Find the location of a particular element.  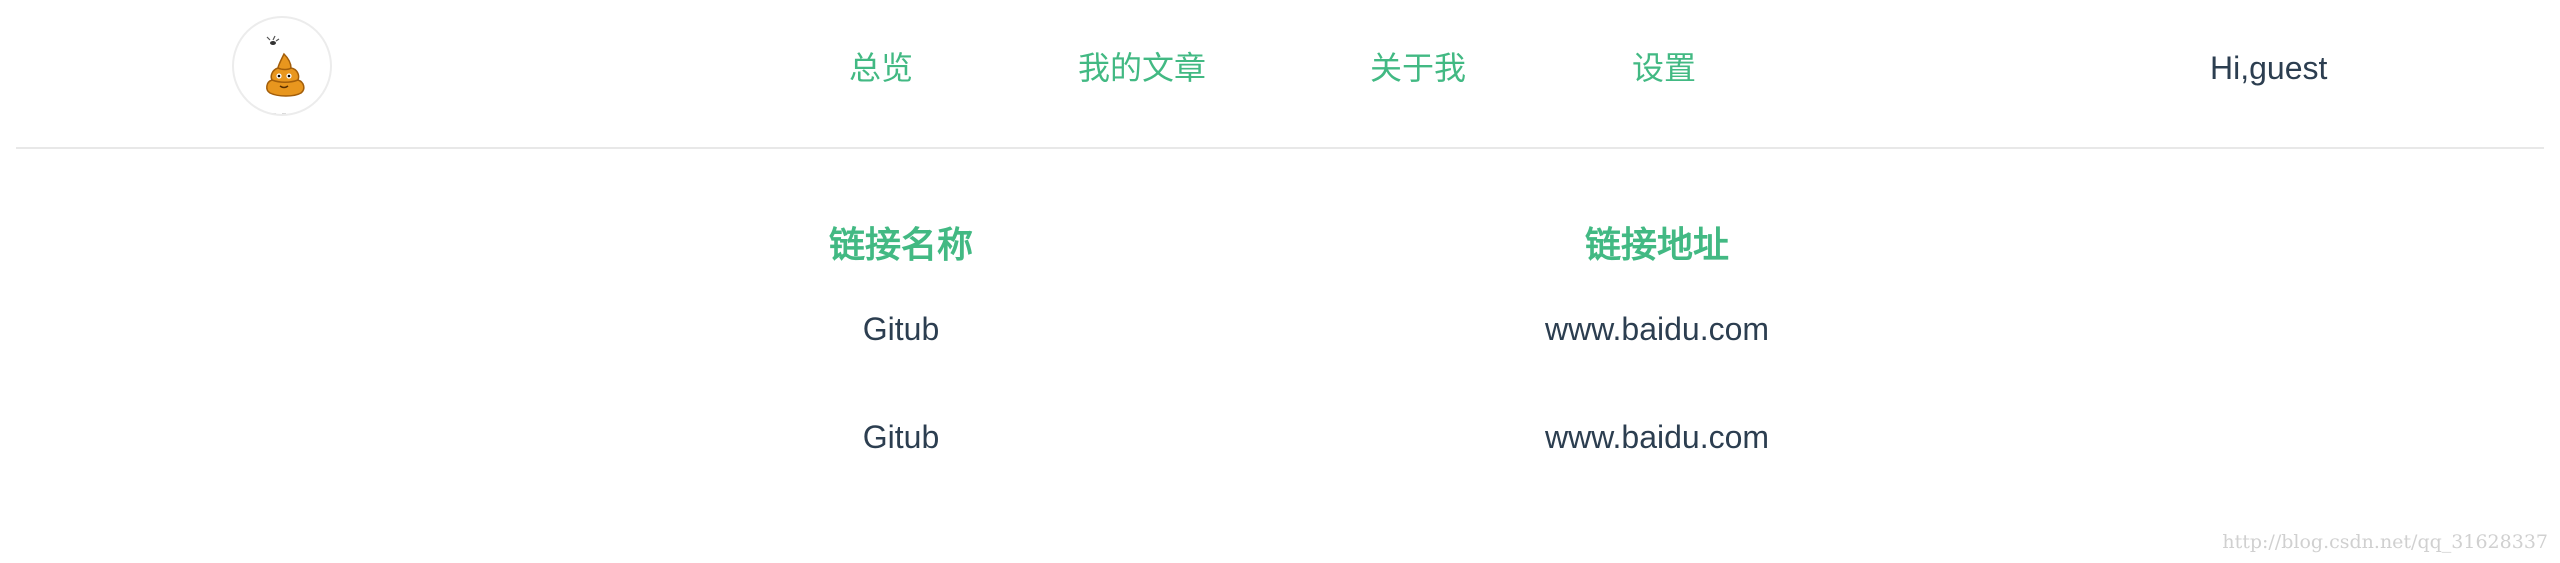

user-greeting: Hi,guest is located at coordinates (2268, 68).